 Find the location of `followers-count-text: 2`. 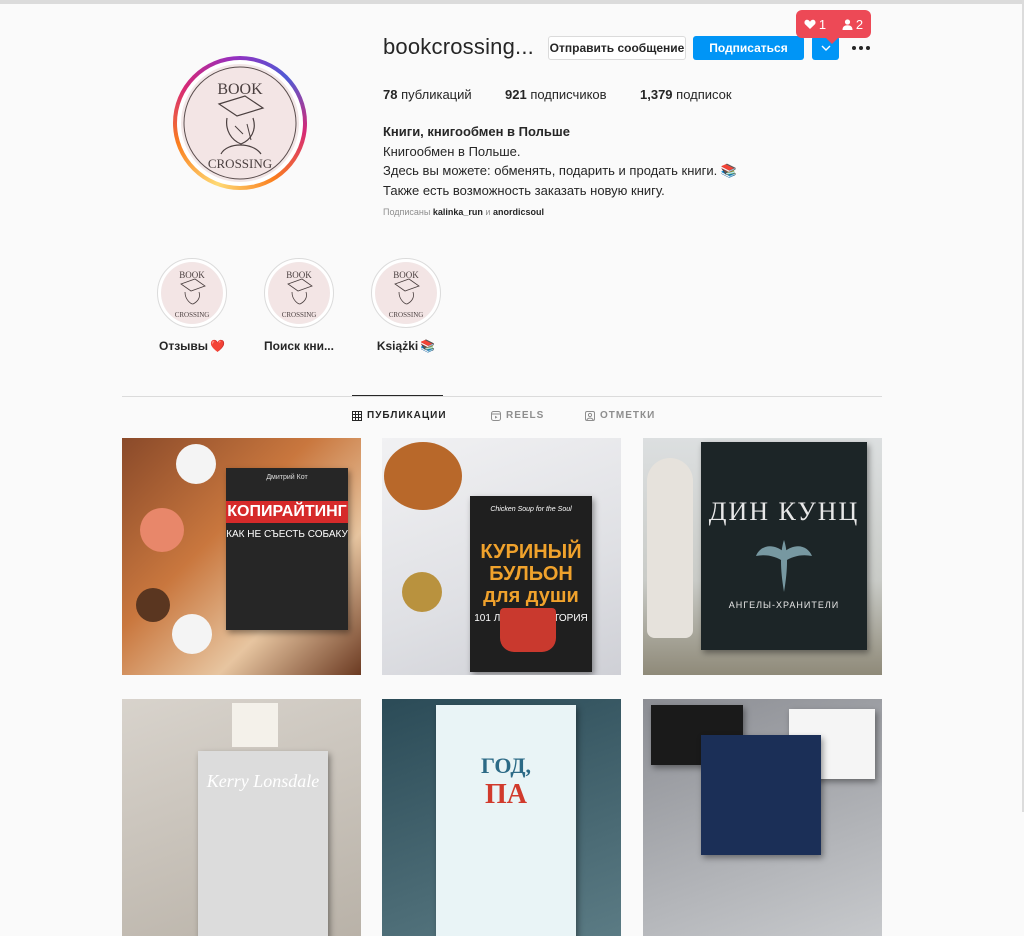

followers-count-text: 2 is located at coordinates (859, 24).